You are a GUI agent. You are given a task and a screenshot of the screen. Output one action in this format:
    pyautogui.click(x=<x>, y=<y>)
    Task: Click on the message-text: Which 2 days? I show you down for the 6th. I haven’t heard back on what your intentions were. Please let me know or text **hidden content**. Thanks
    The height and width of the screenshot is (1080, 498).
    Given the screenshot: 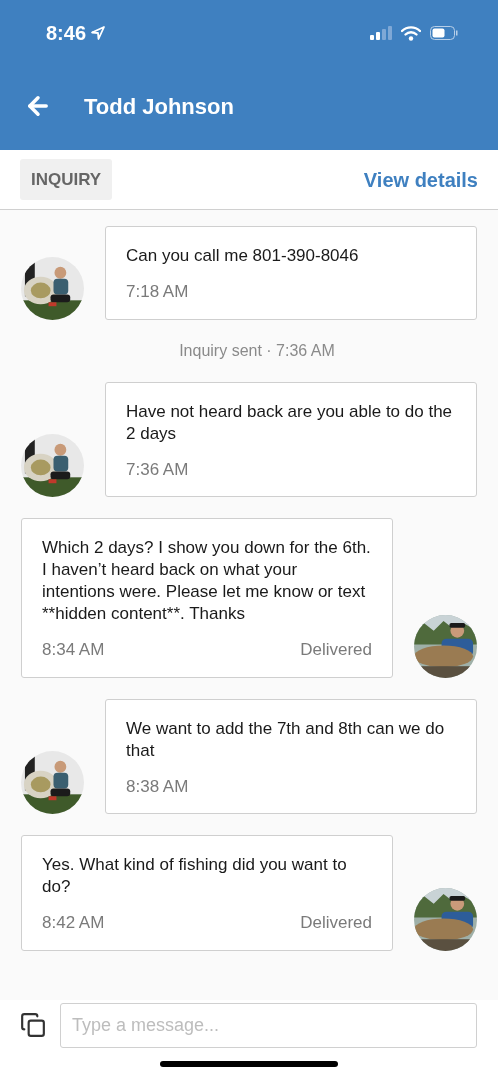 What is the action you would take?
    pyautogui.click(x=207, y=581)
    